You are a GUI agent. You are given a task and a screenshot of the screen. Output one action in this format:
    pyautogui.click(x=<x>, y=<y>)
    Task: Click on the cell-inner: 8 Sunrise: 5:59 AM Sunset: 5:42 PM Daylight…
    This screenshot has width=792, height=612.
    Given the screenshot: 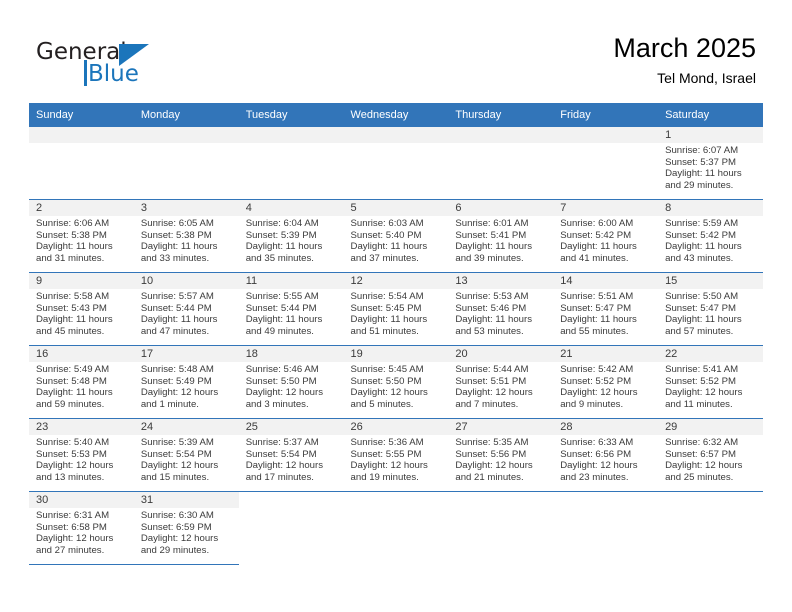 What is the action you would take?
    pyautogui.click(x=710, y=236)
    